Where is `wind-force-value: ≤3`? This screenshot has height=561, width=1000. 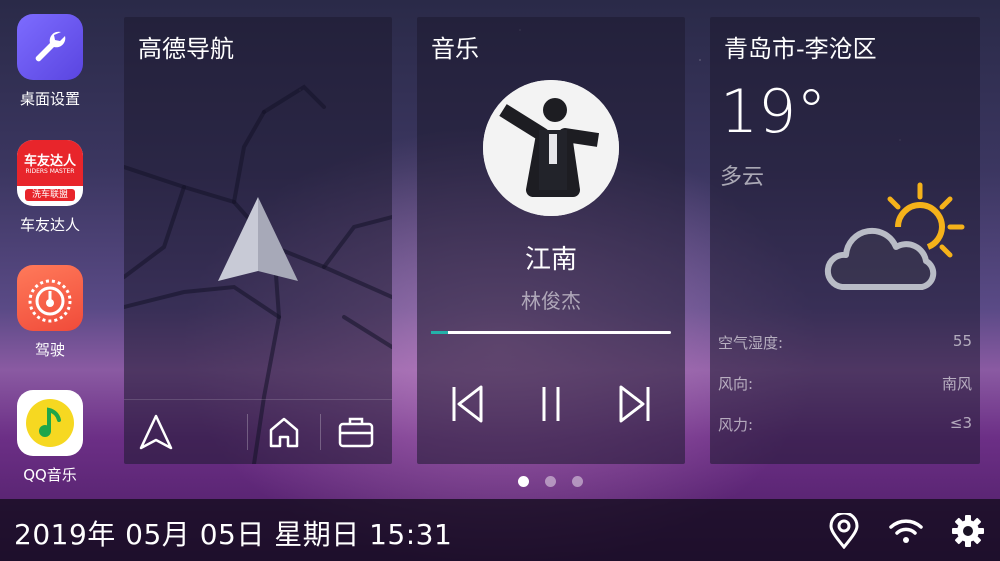
wind-force-value: ≤3 is located at coordinates (960, 423).